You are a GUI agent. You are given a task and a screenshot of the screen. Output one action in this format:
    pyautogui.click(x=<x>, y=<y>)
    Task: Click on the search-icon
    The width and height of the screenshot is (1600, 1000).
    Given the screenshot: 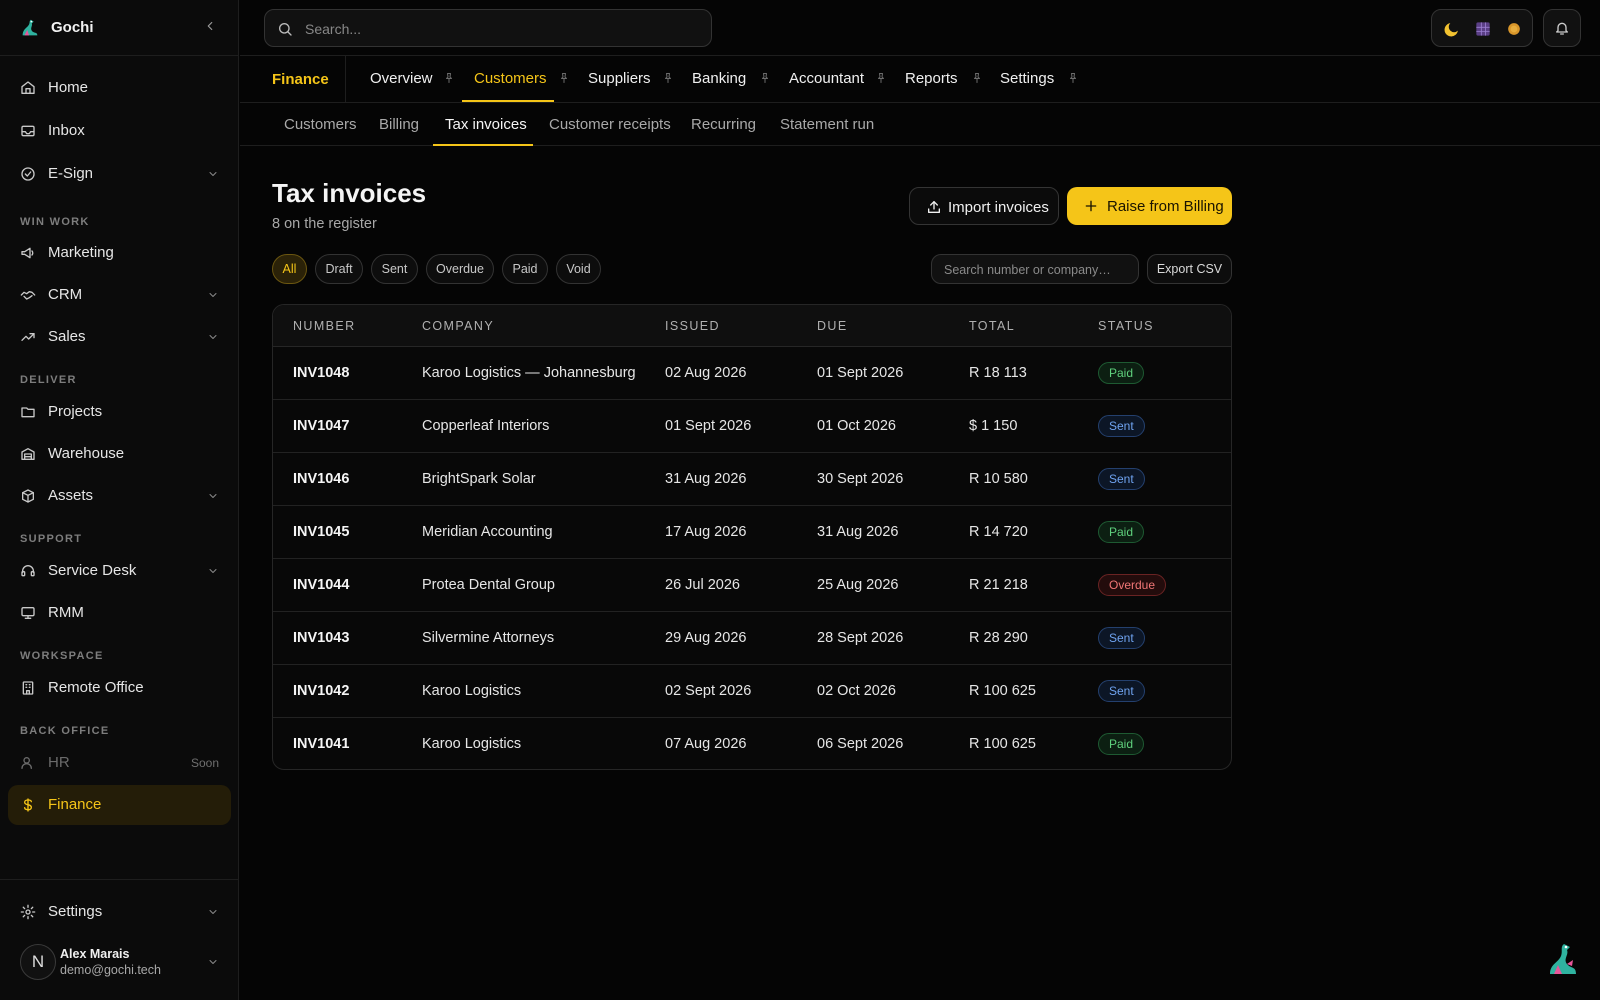 What is the action you would take?
    pyautogui.click(x=285, y=29)
    